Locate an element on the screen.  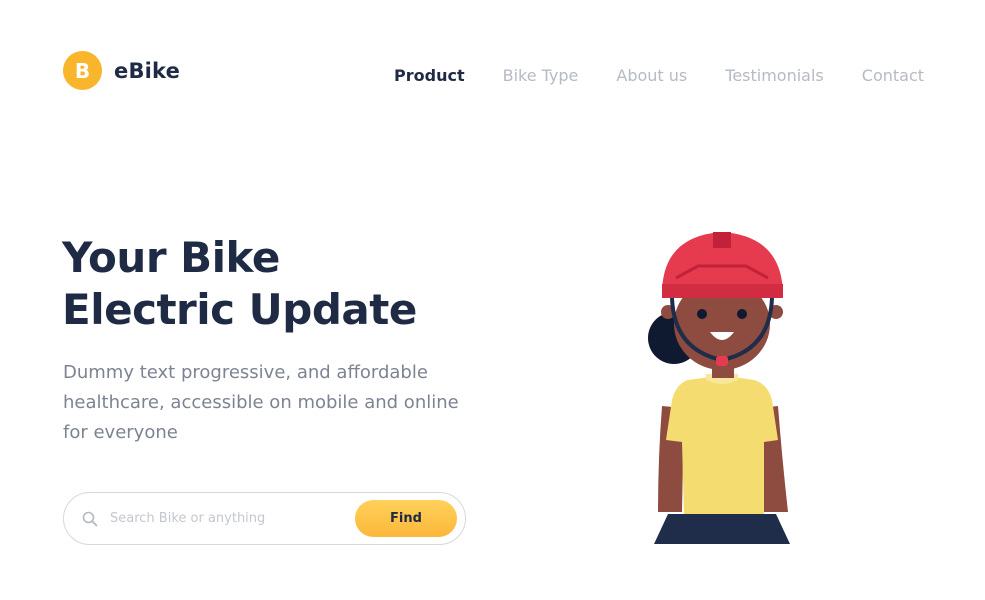
nav-link-testimonials: Testimonials is located at coordinates (774, 75).